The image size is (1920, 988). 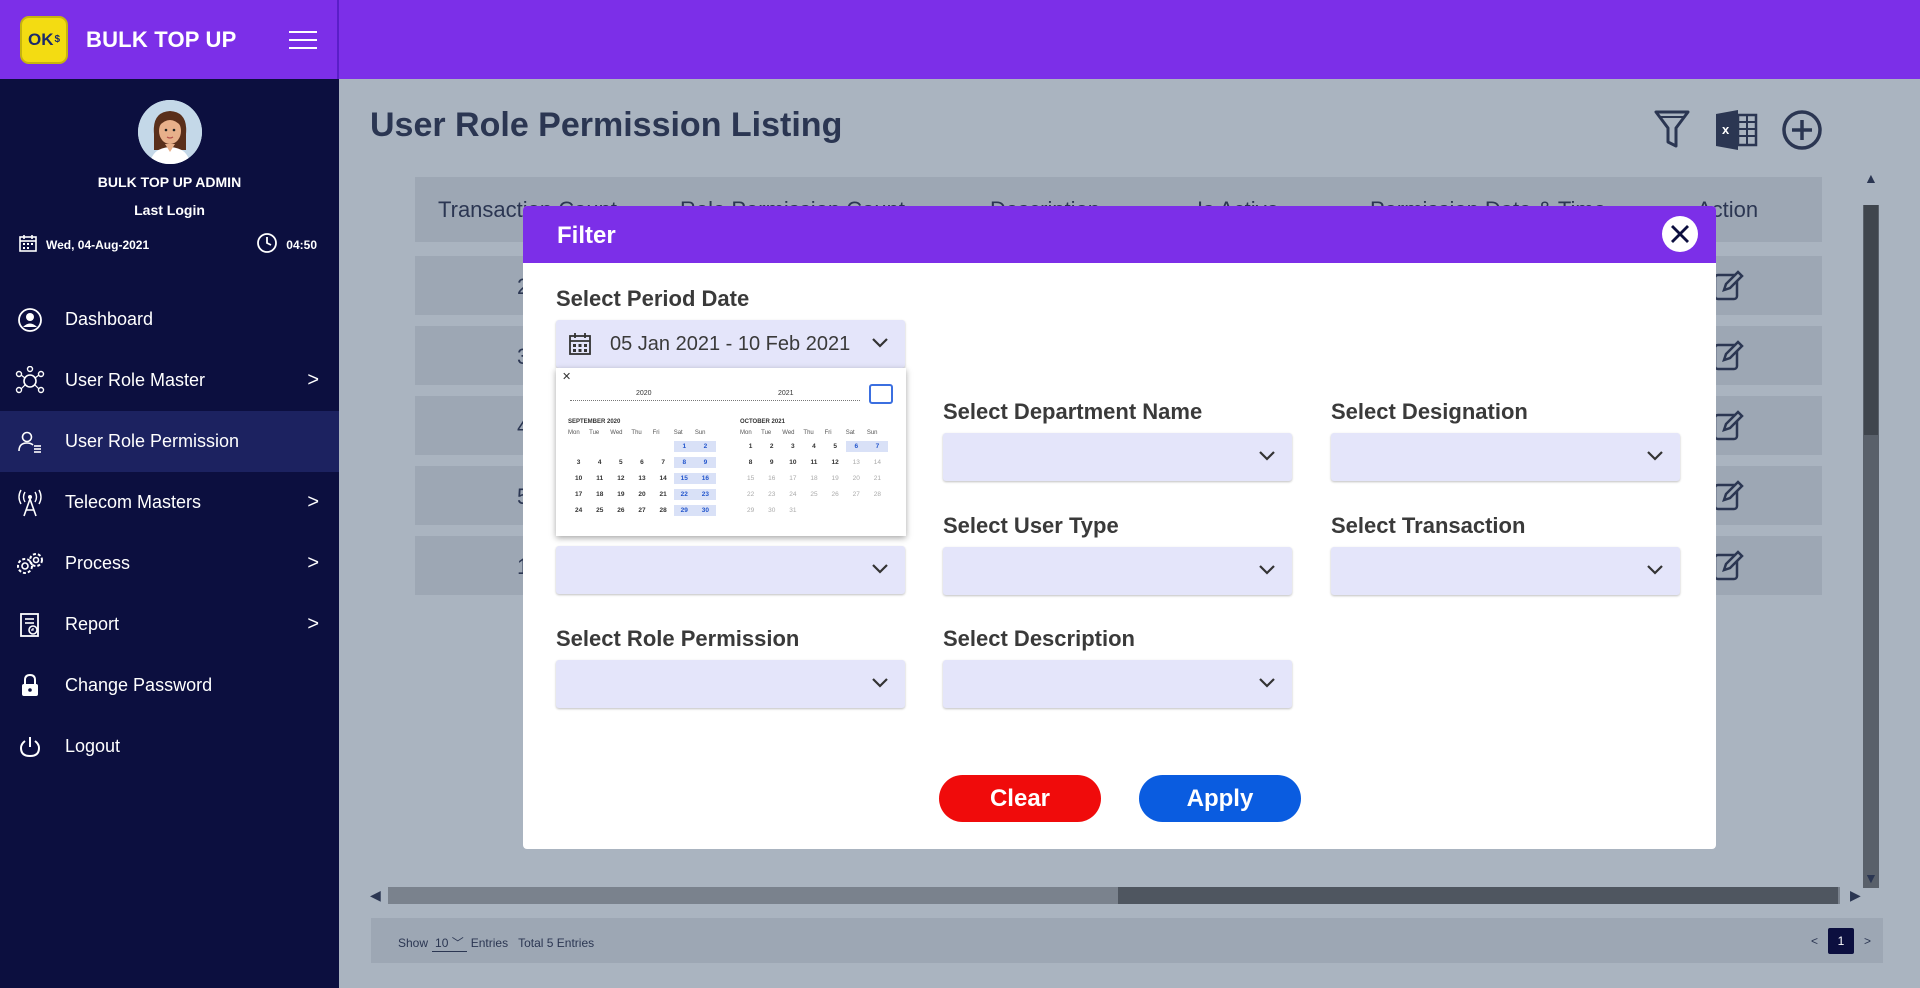 What do you see at coordinates (169, 685) in the screenshot?
I see `sidebar-item-change-password: Change Password` at bounding box center [169, 685].